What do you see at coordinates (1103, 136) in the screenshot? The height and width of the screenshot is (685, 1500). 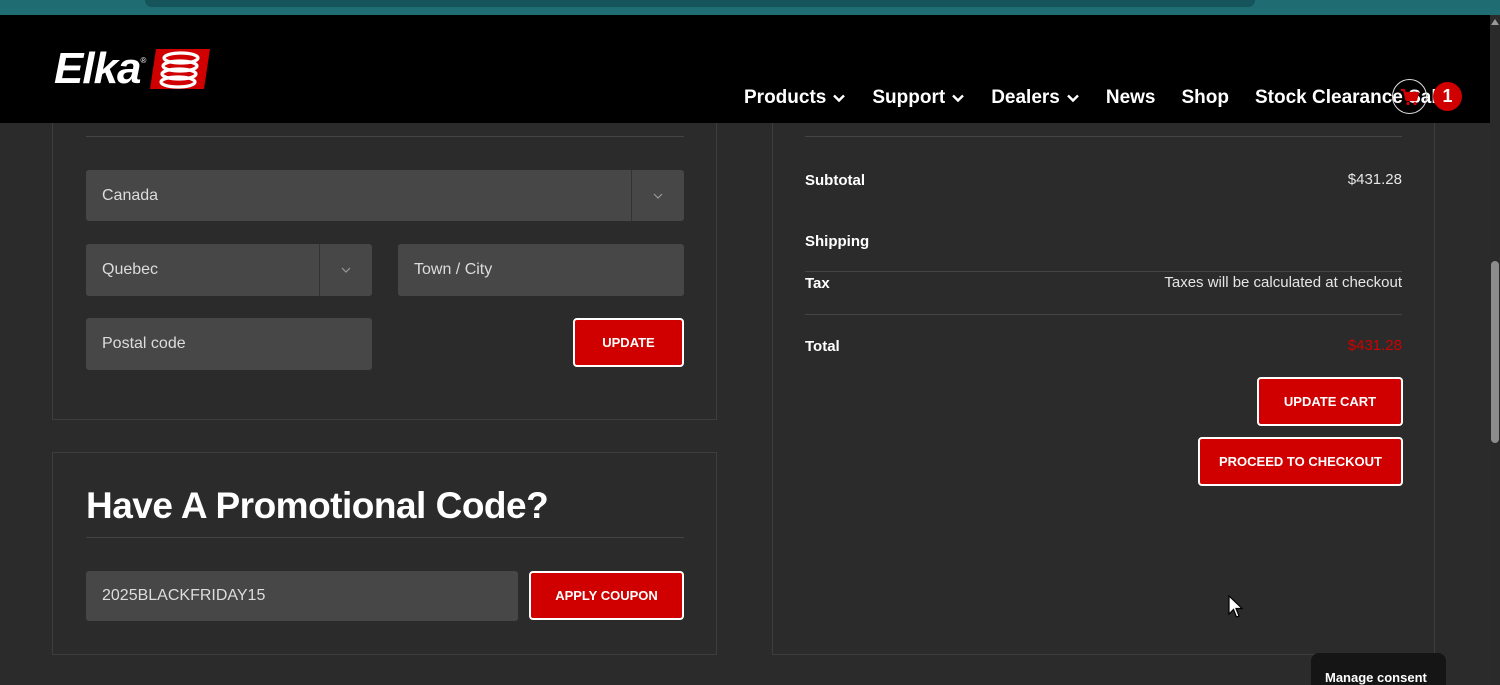 I see `totals-top-divider` at bounding box center [1103, 136].